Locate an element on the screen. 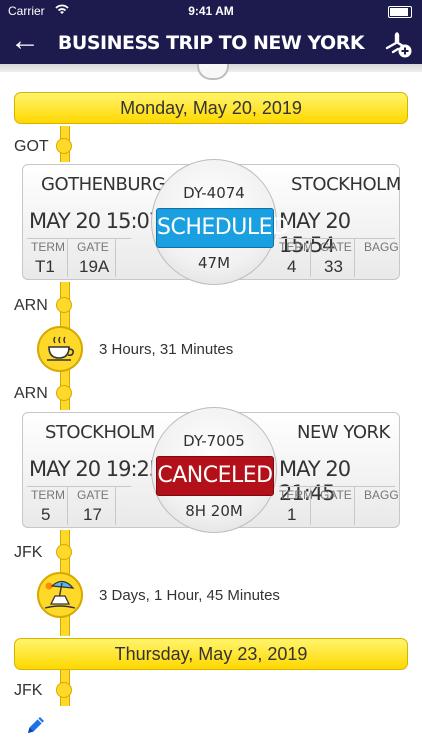 The width and height of the screenshot is (422, 750). departure-datetime: MAY 20 19:25 is located at coordinates (95, 469).